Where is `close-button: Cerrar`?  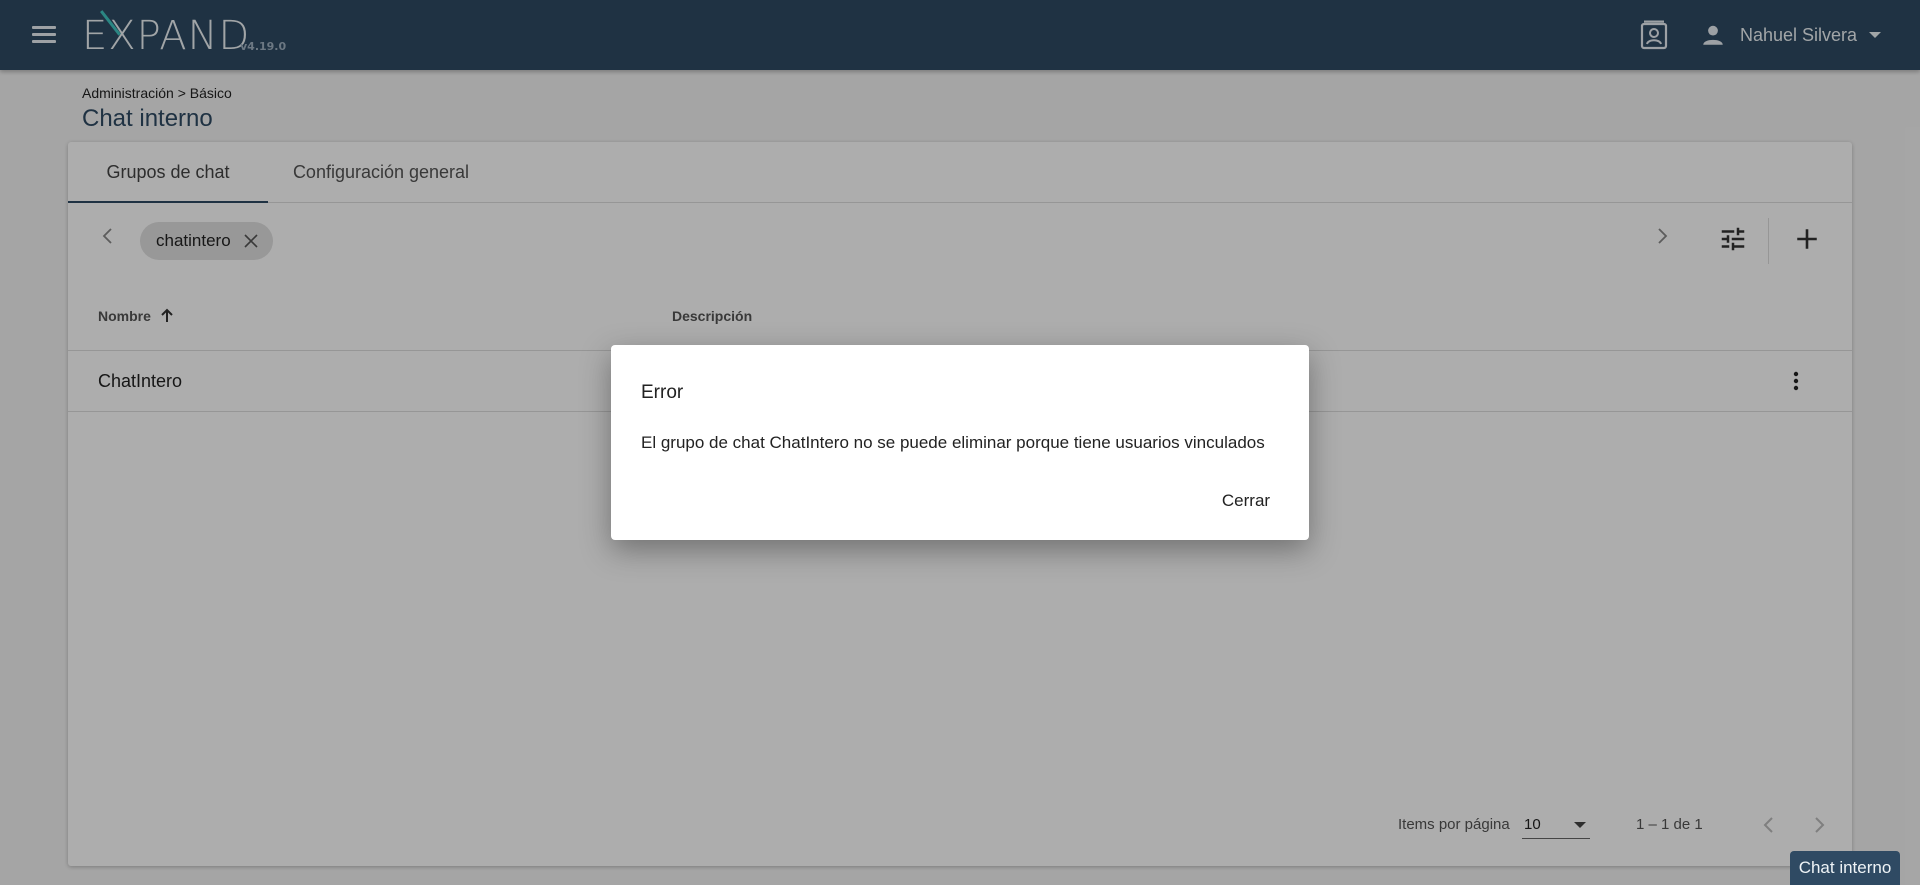
close-button: Cerrar is located at coordinates (1246, 501).